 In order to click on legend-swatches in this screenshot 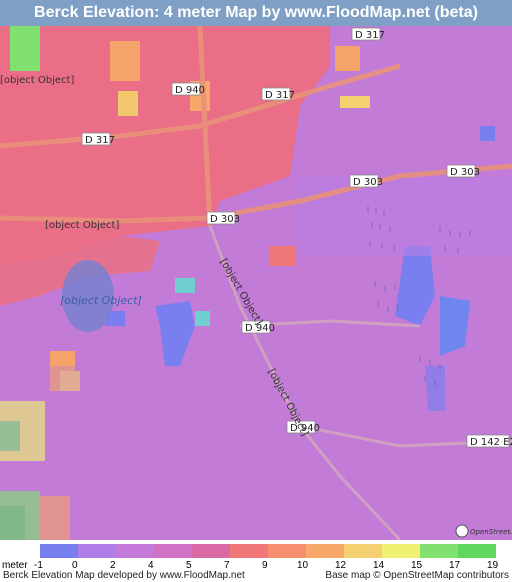, I will do `click(268, 551)`.